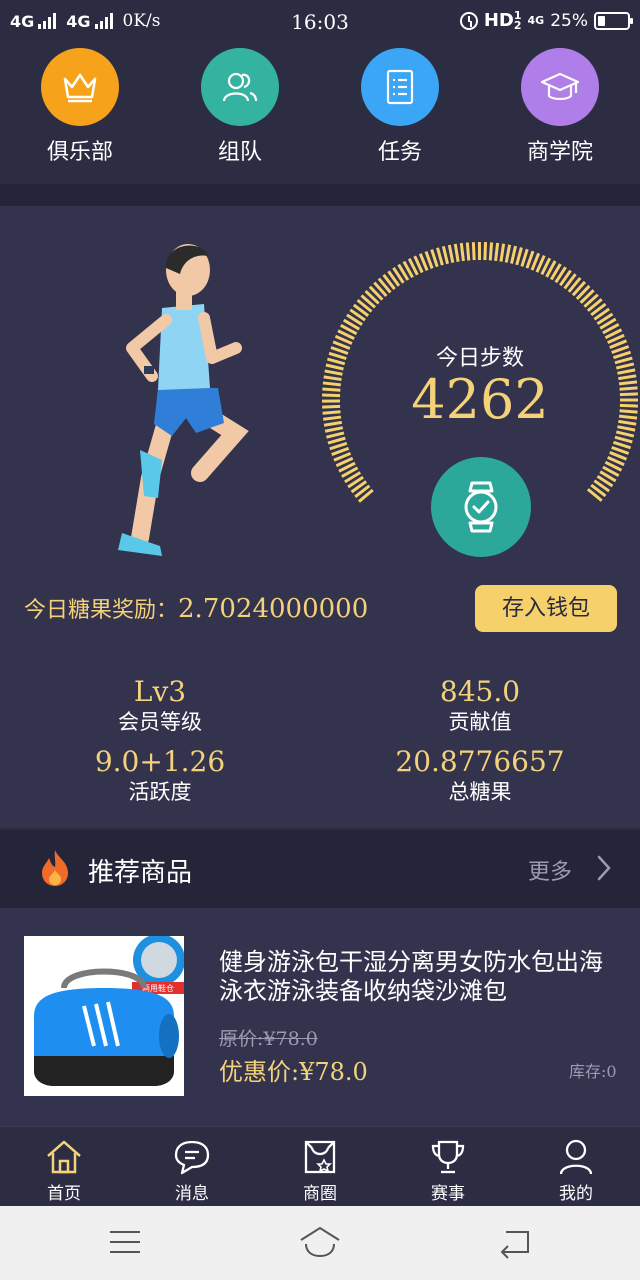 The image size is (640, 1280). Describe the element at coordinates (80, 87) in the screenshot. I see `crown-icon` at that location.